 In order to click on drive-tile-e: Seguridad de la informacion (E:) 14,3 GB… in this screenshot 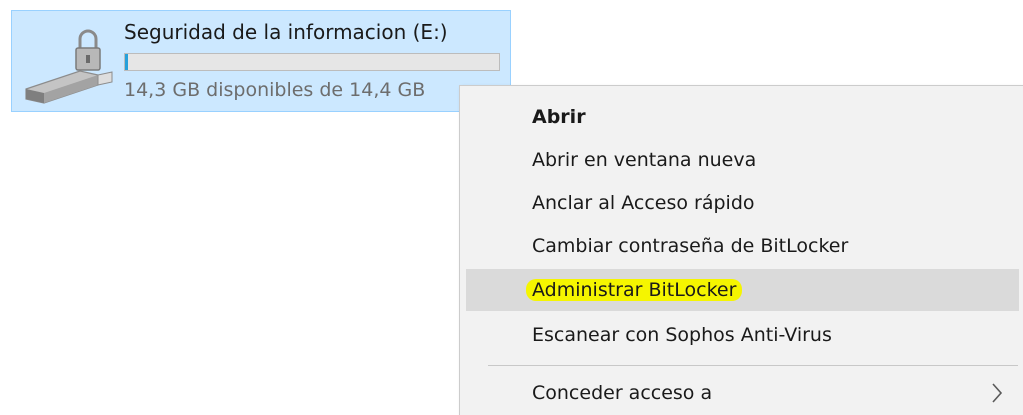, I will do `click(261, 61)`.